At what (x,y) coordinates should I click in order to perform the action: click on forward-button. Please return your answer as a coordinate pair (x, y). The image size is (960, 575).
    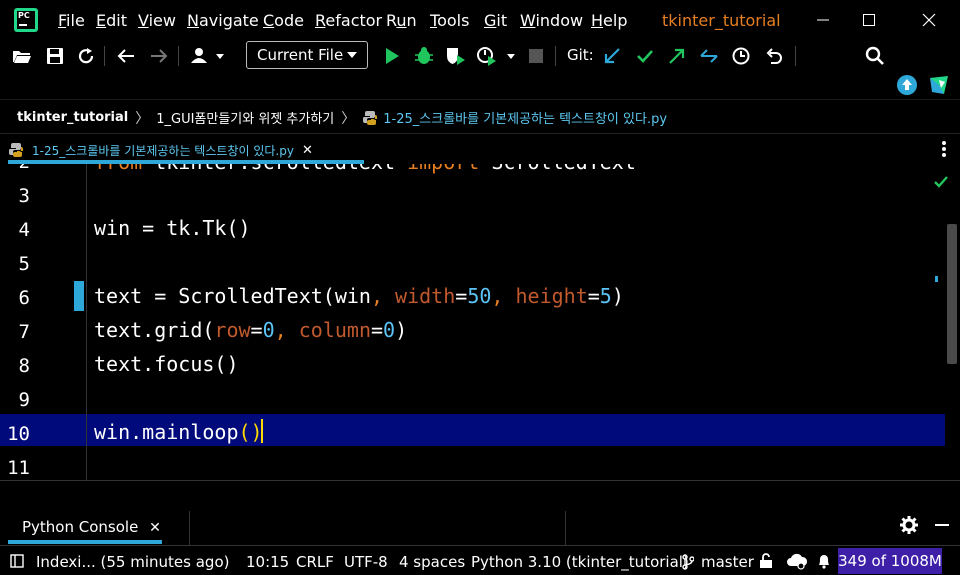
    Looking at the image, I should click on (159, 56).